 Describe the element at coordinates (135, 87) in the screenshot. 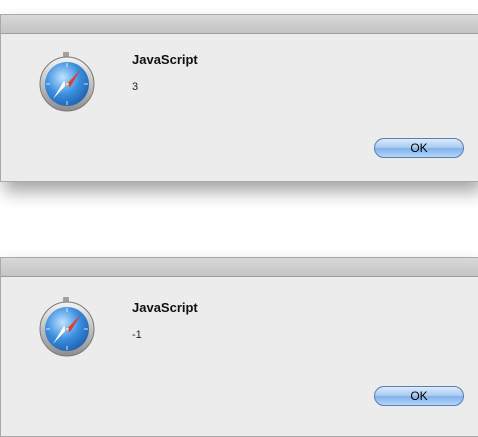

I see `dialog-message: 3` at that location.